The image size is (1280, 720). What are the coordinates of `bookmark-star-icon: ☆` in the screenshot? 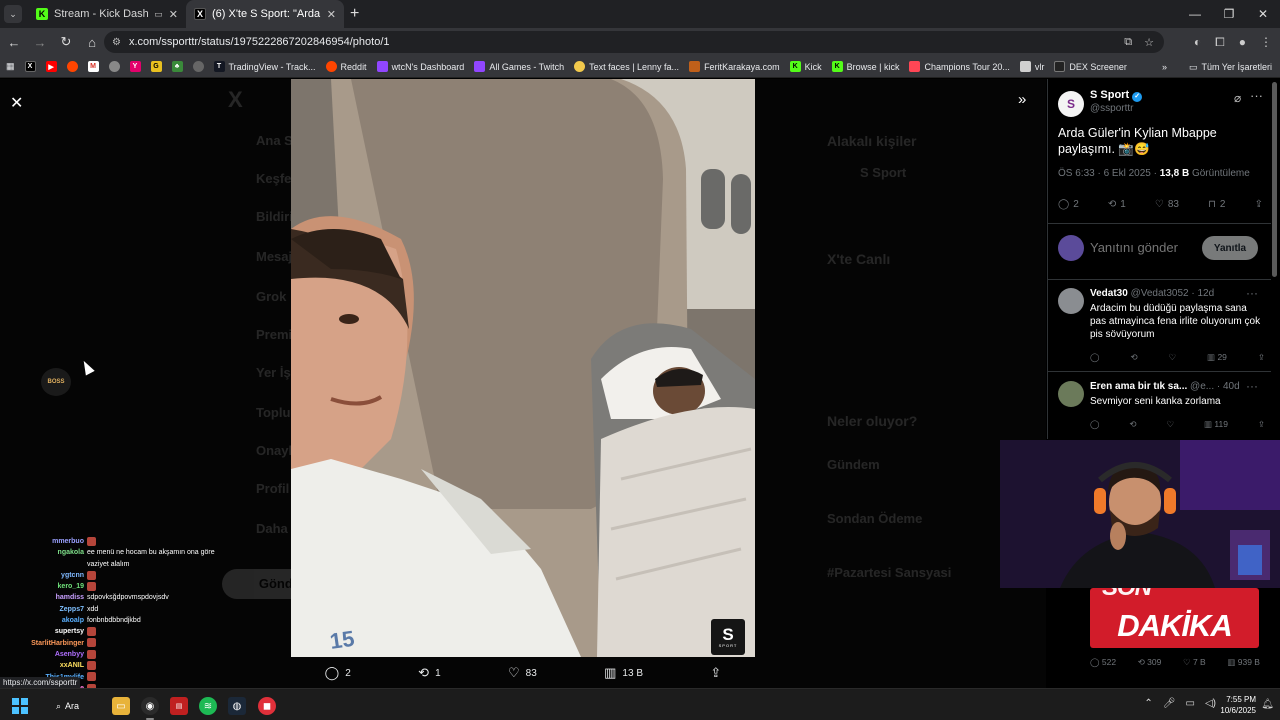 It's located at (1149, 42).